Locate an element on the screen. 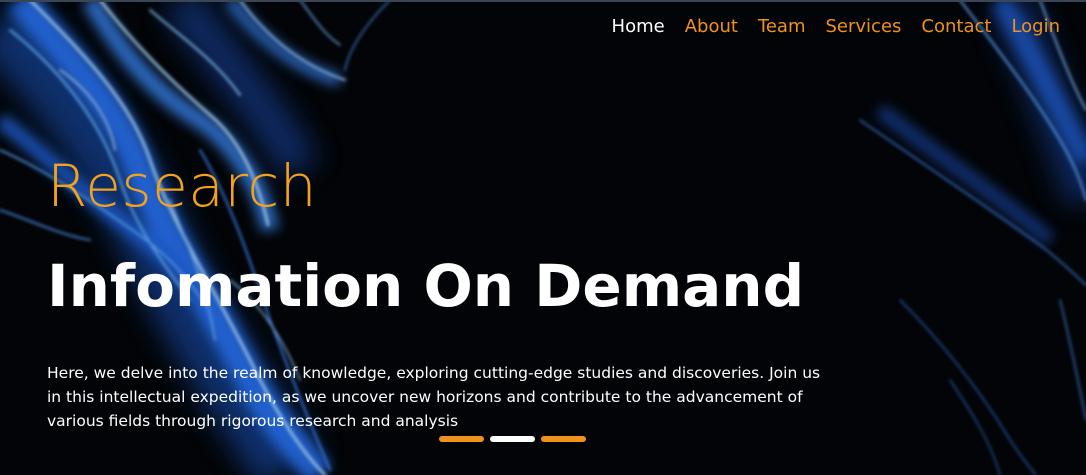 This screenshot has width=1086, height=475. carousel-indicators is located at coordinates (512, 439).